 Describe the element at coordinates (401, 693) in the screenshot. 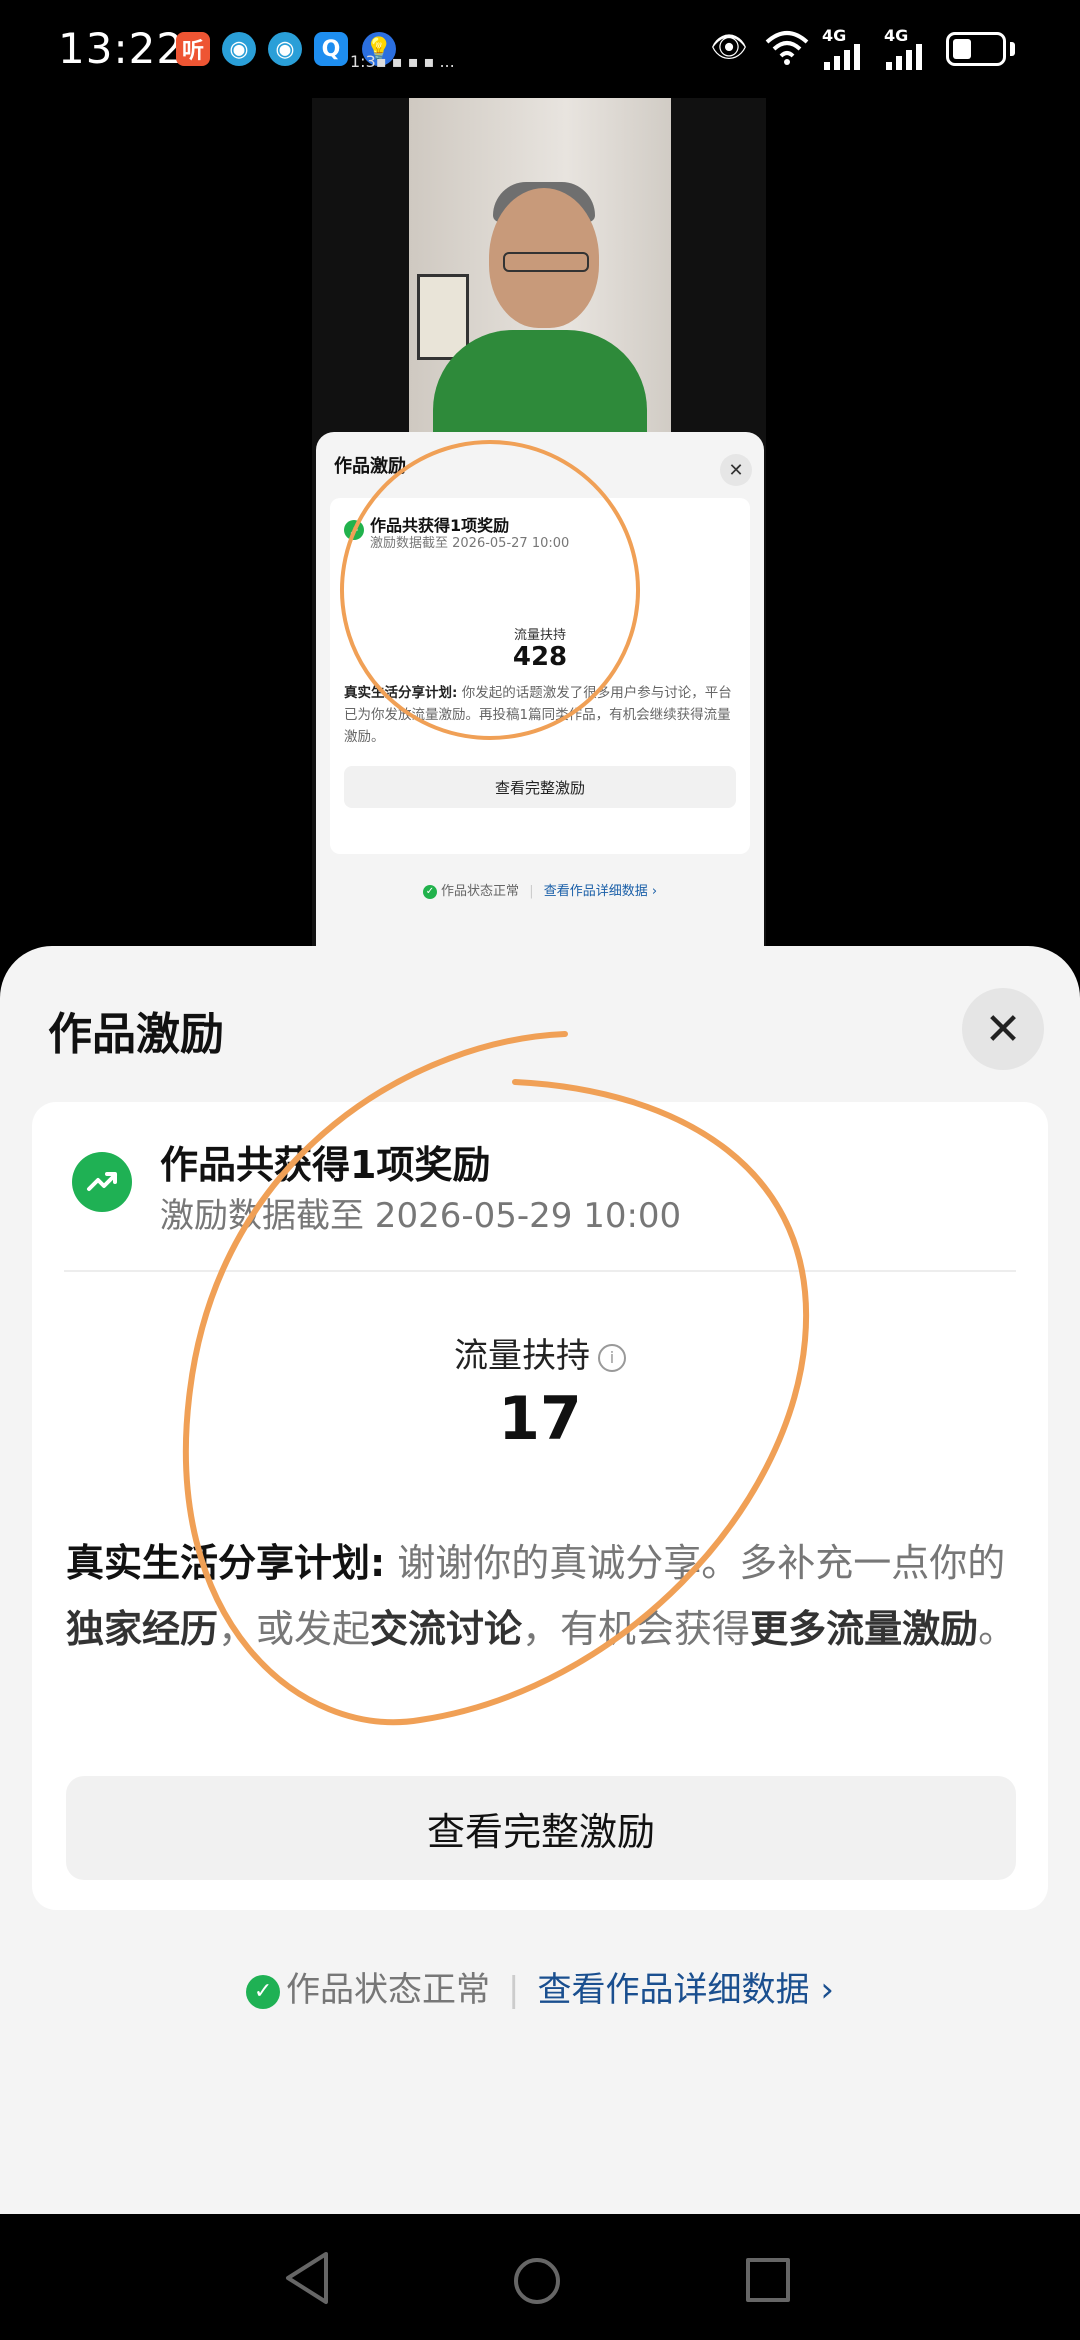

I see `preview-desc-bold: 真实生活分享计划:` at that location.